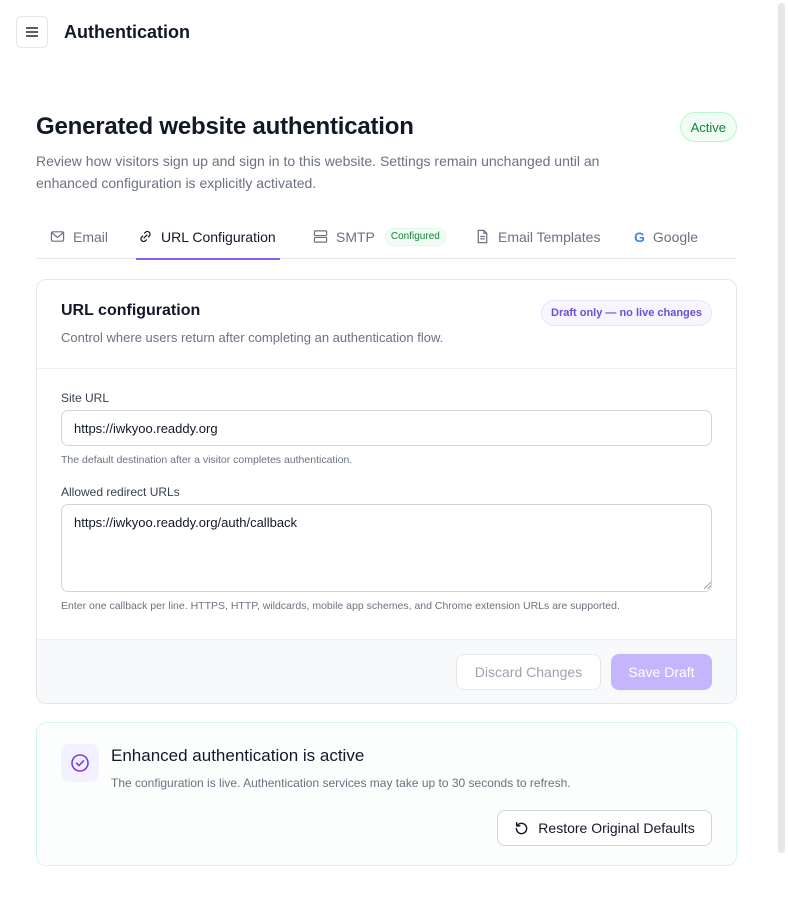 This screenshot has width=788, height=908. I want to click on notice-icon-wrap, so click(80, 763).